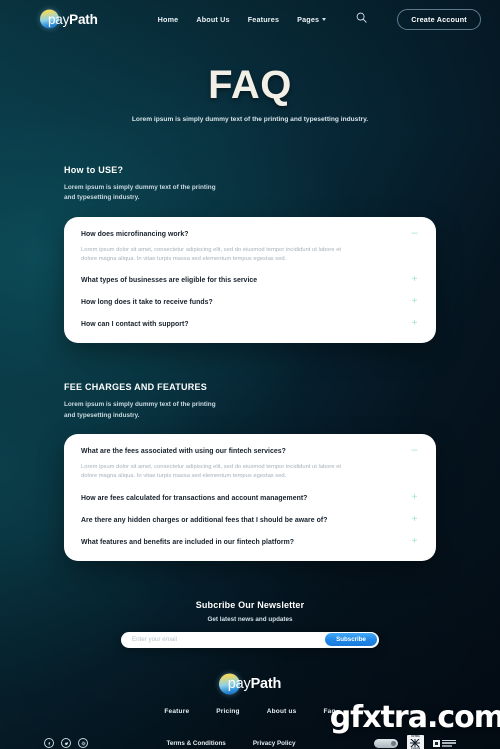  Describe the element at coordinates (195, 743) in the screenshot. I see `terms-and-conditions-link: Terms & Conditions` at that location.